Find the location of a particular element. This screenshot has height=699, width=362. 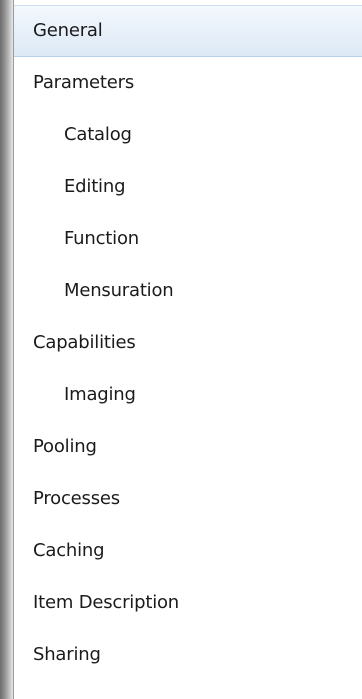

nav-item-capabilities: Capabilities is located at coordinates (188, 343).